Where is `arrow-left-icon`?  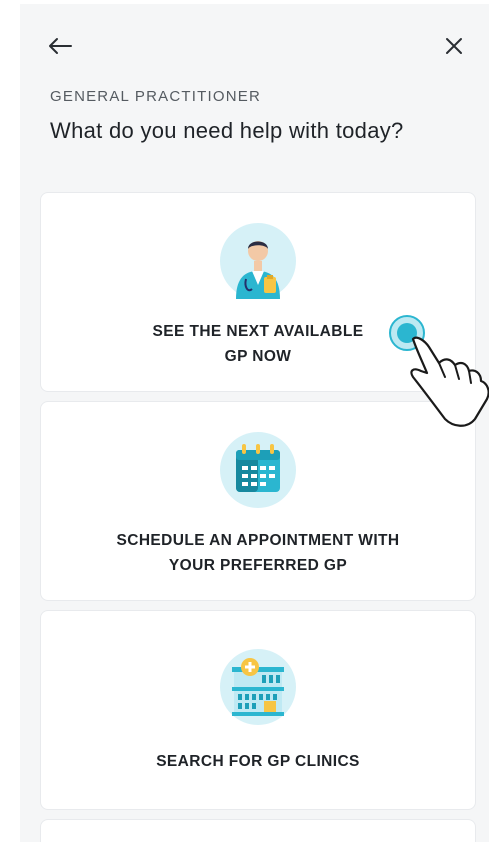 arrow-left-icon is located at coordinates (60, 46).